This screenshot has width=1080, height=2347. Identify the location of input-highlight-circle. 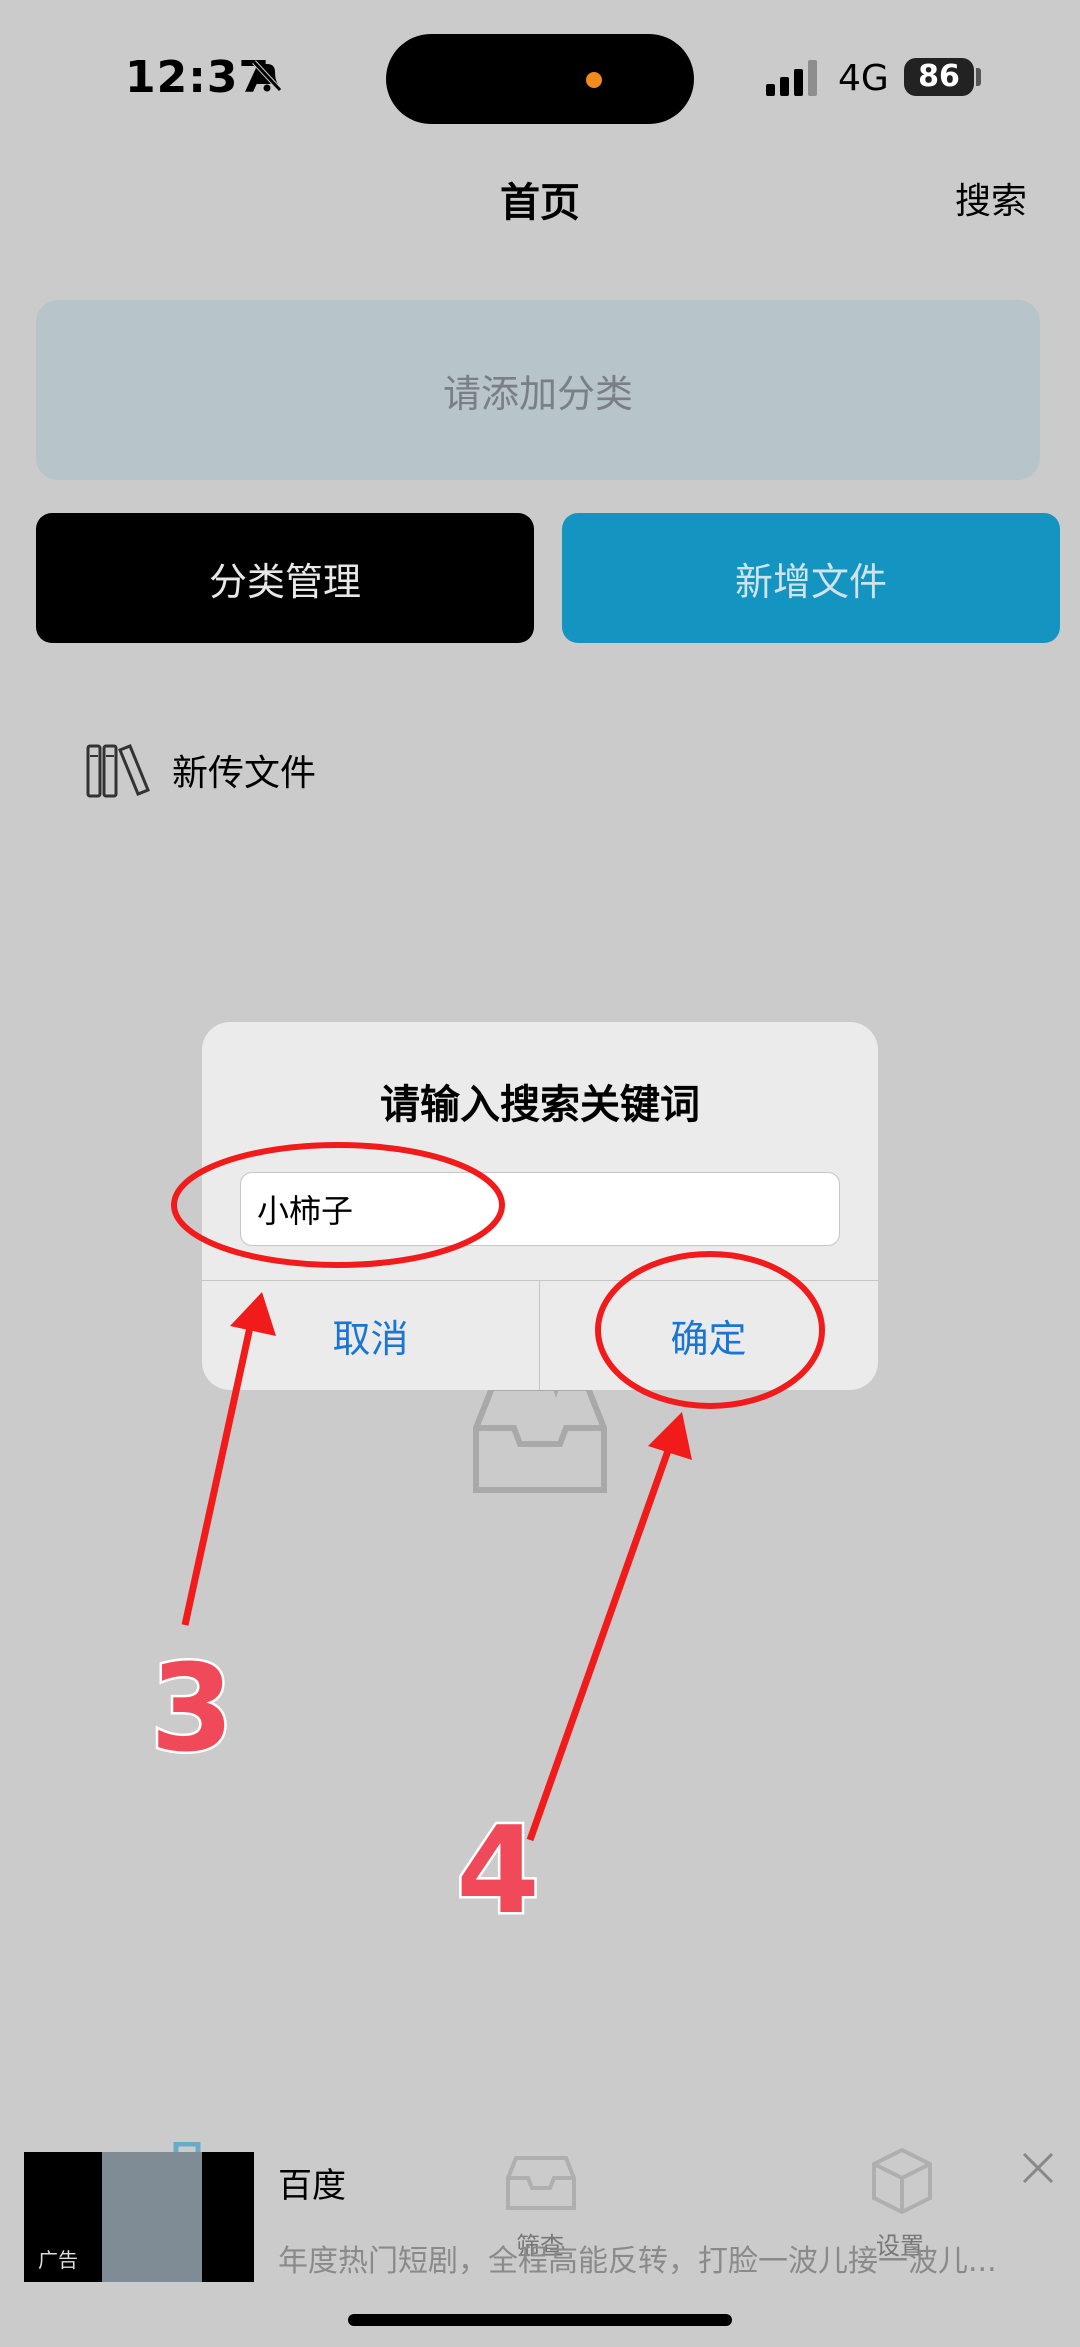
(338, 1205).